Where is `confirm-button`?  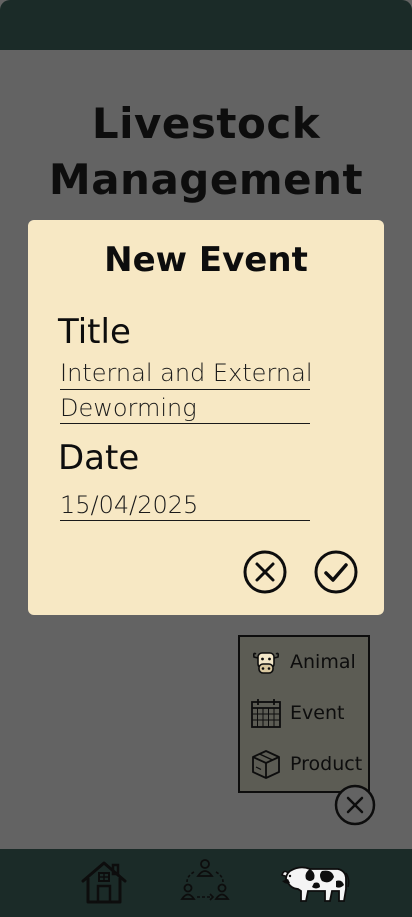
confirm-button is located at coordinates (336, 572).